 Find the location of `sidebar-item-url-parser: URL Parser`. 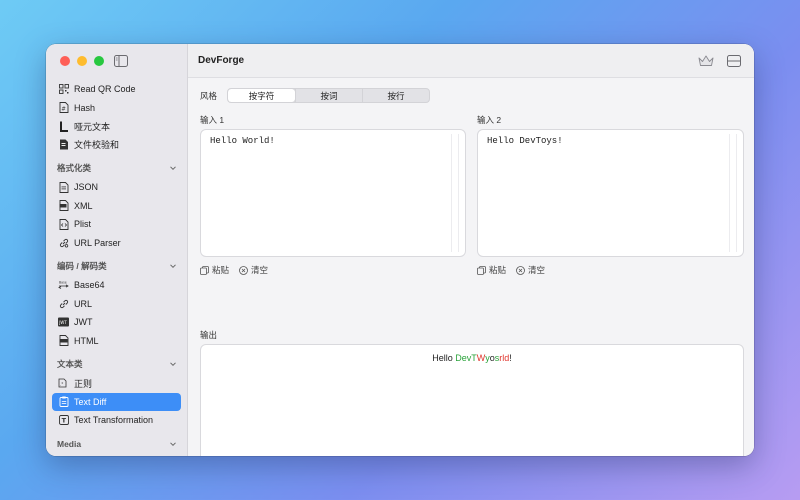

sidebar-item-url-parser: URL Parser is located at coordinates (116, 243).